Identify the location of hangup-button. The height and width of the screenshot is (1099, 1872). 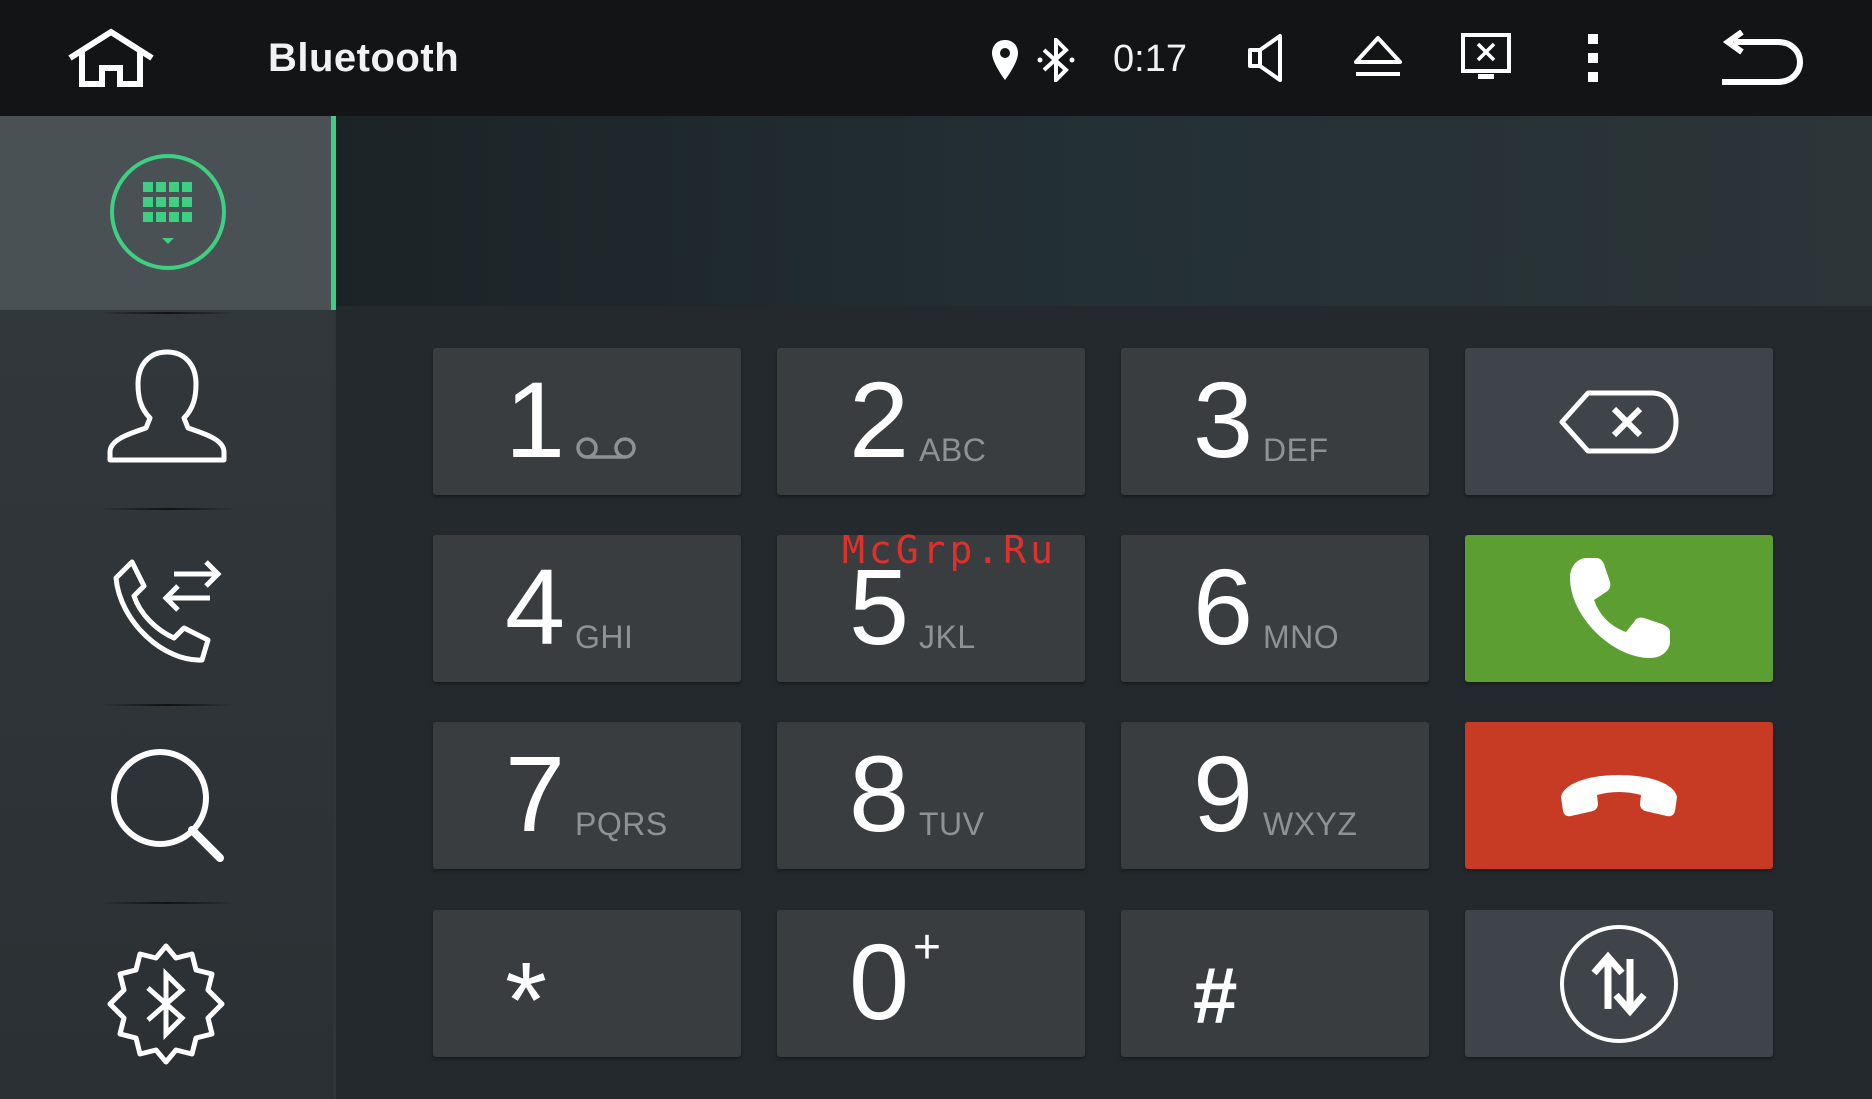
(1619, 795).